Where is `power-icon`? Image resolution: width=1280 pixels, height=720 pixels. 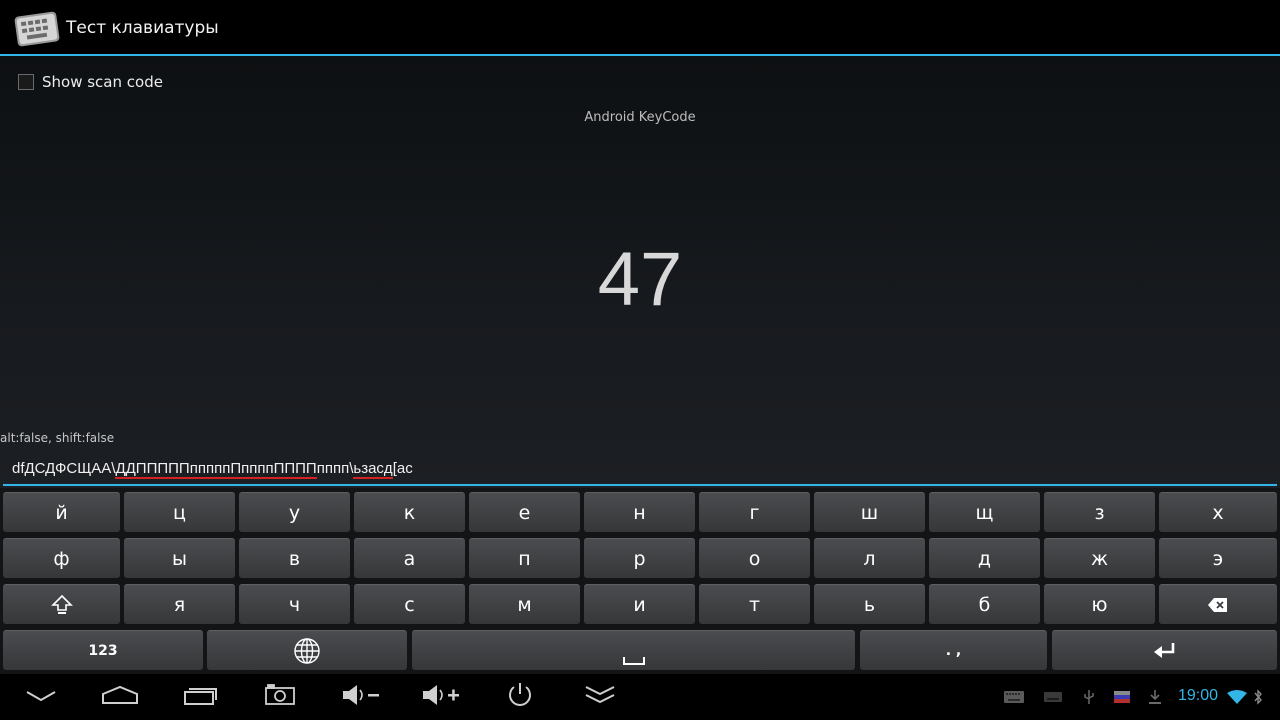 power-icon is located at coordinates (520, 697).